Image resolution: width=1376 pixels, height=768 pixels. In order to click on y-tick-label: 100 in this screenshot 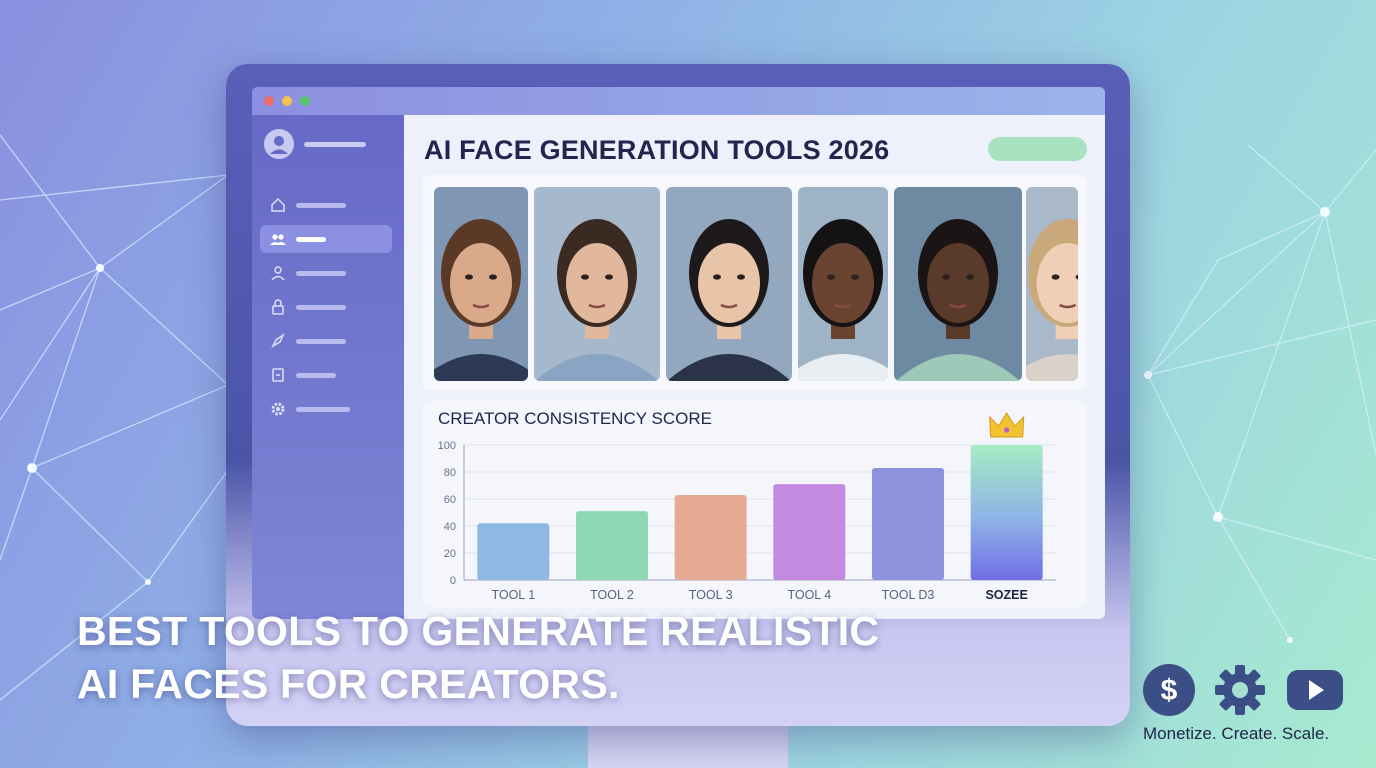, I will do `click(447, 446)`.